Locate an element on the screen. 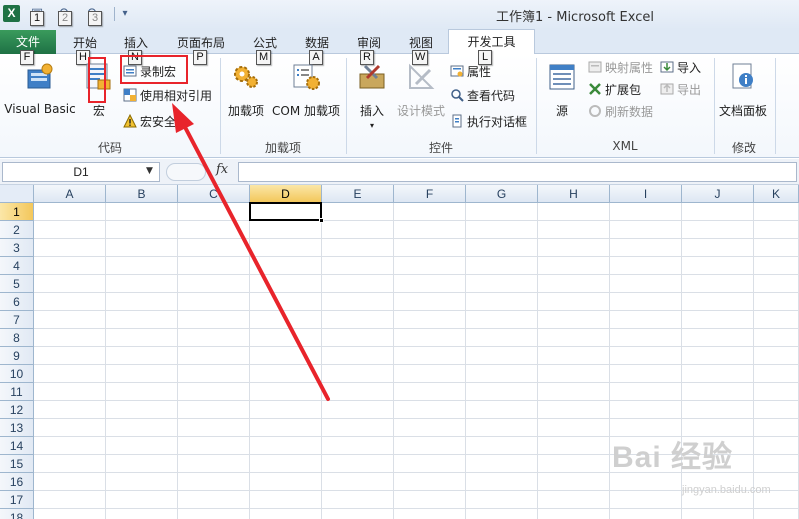 This screenshot has width=799, height=519. watermark-text: Bai 经验 is located at coordinates (673, 457).